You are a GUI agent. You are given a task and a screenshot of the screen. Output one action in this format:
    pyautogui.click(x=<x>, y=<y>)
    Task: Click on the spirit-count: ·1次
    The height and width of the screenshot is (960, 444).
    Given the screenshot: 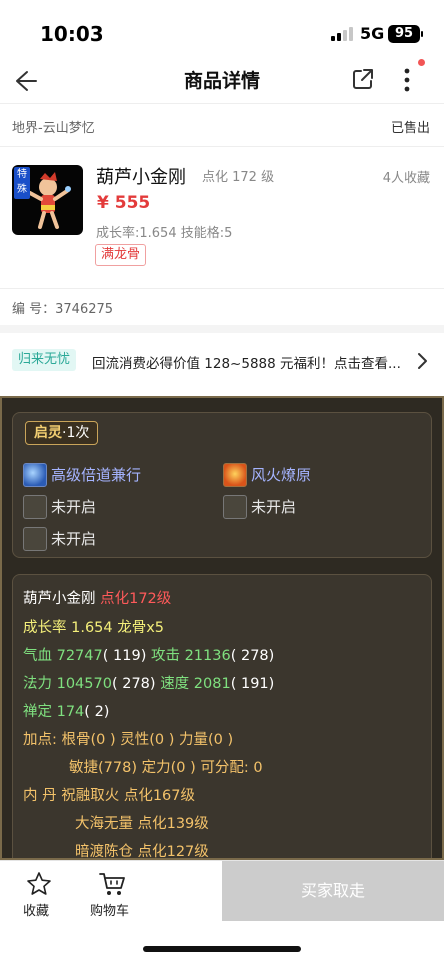 What is the action you would take?
    pyautogui.click(x=76, y=433)
    